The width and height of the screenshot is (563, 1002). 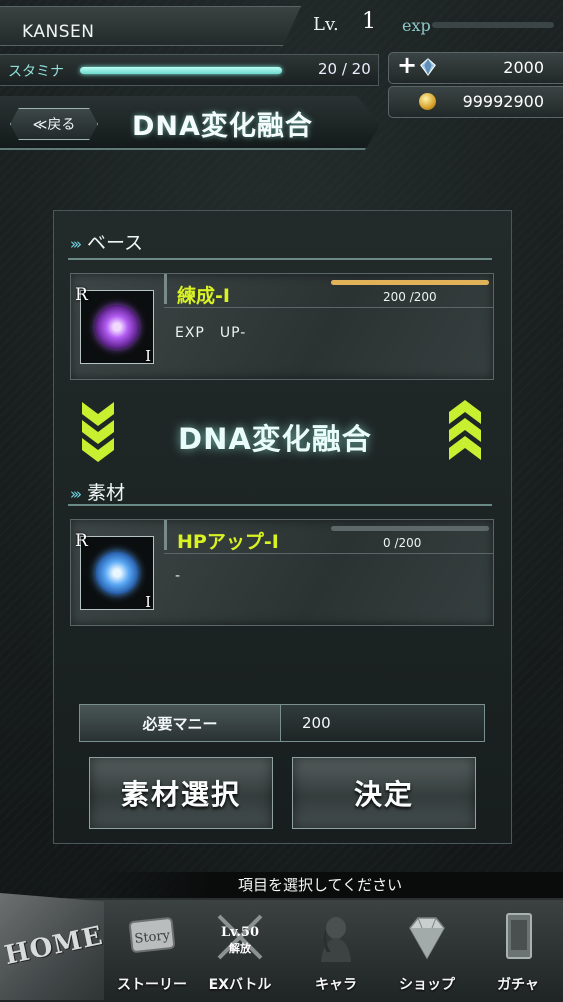 I want to click on add-gems-icon: +, so click(x=407, y=65).